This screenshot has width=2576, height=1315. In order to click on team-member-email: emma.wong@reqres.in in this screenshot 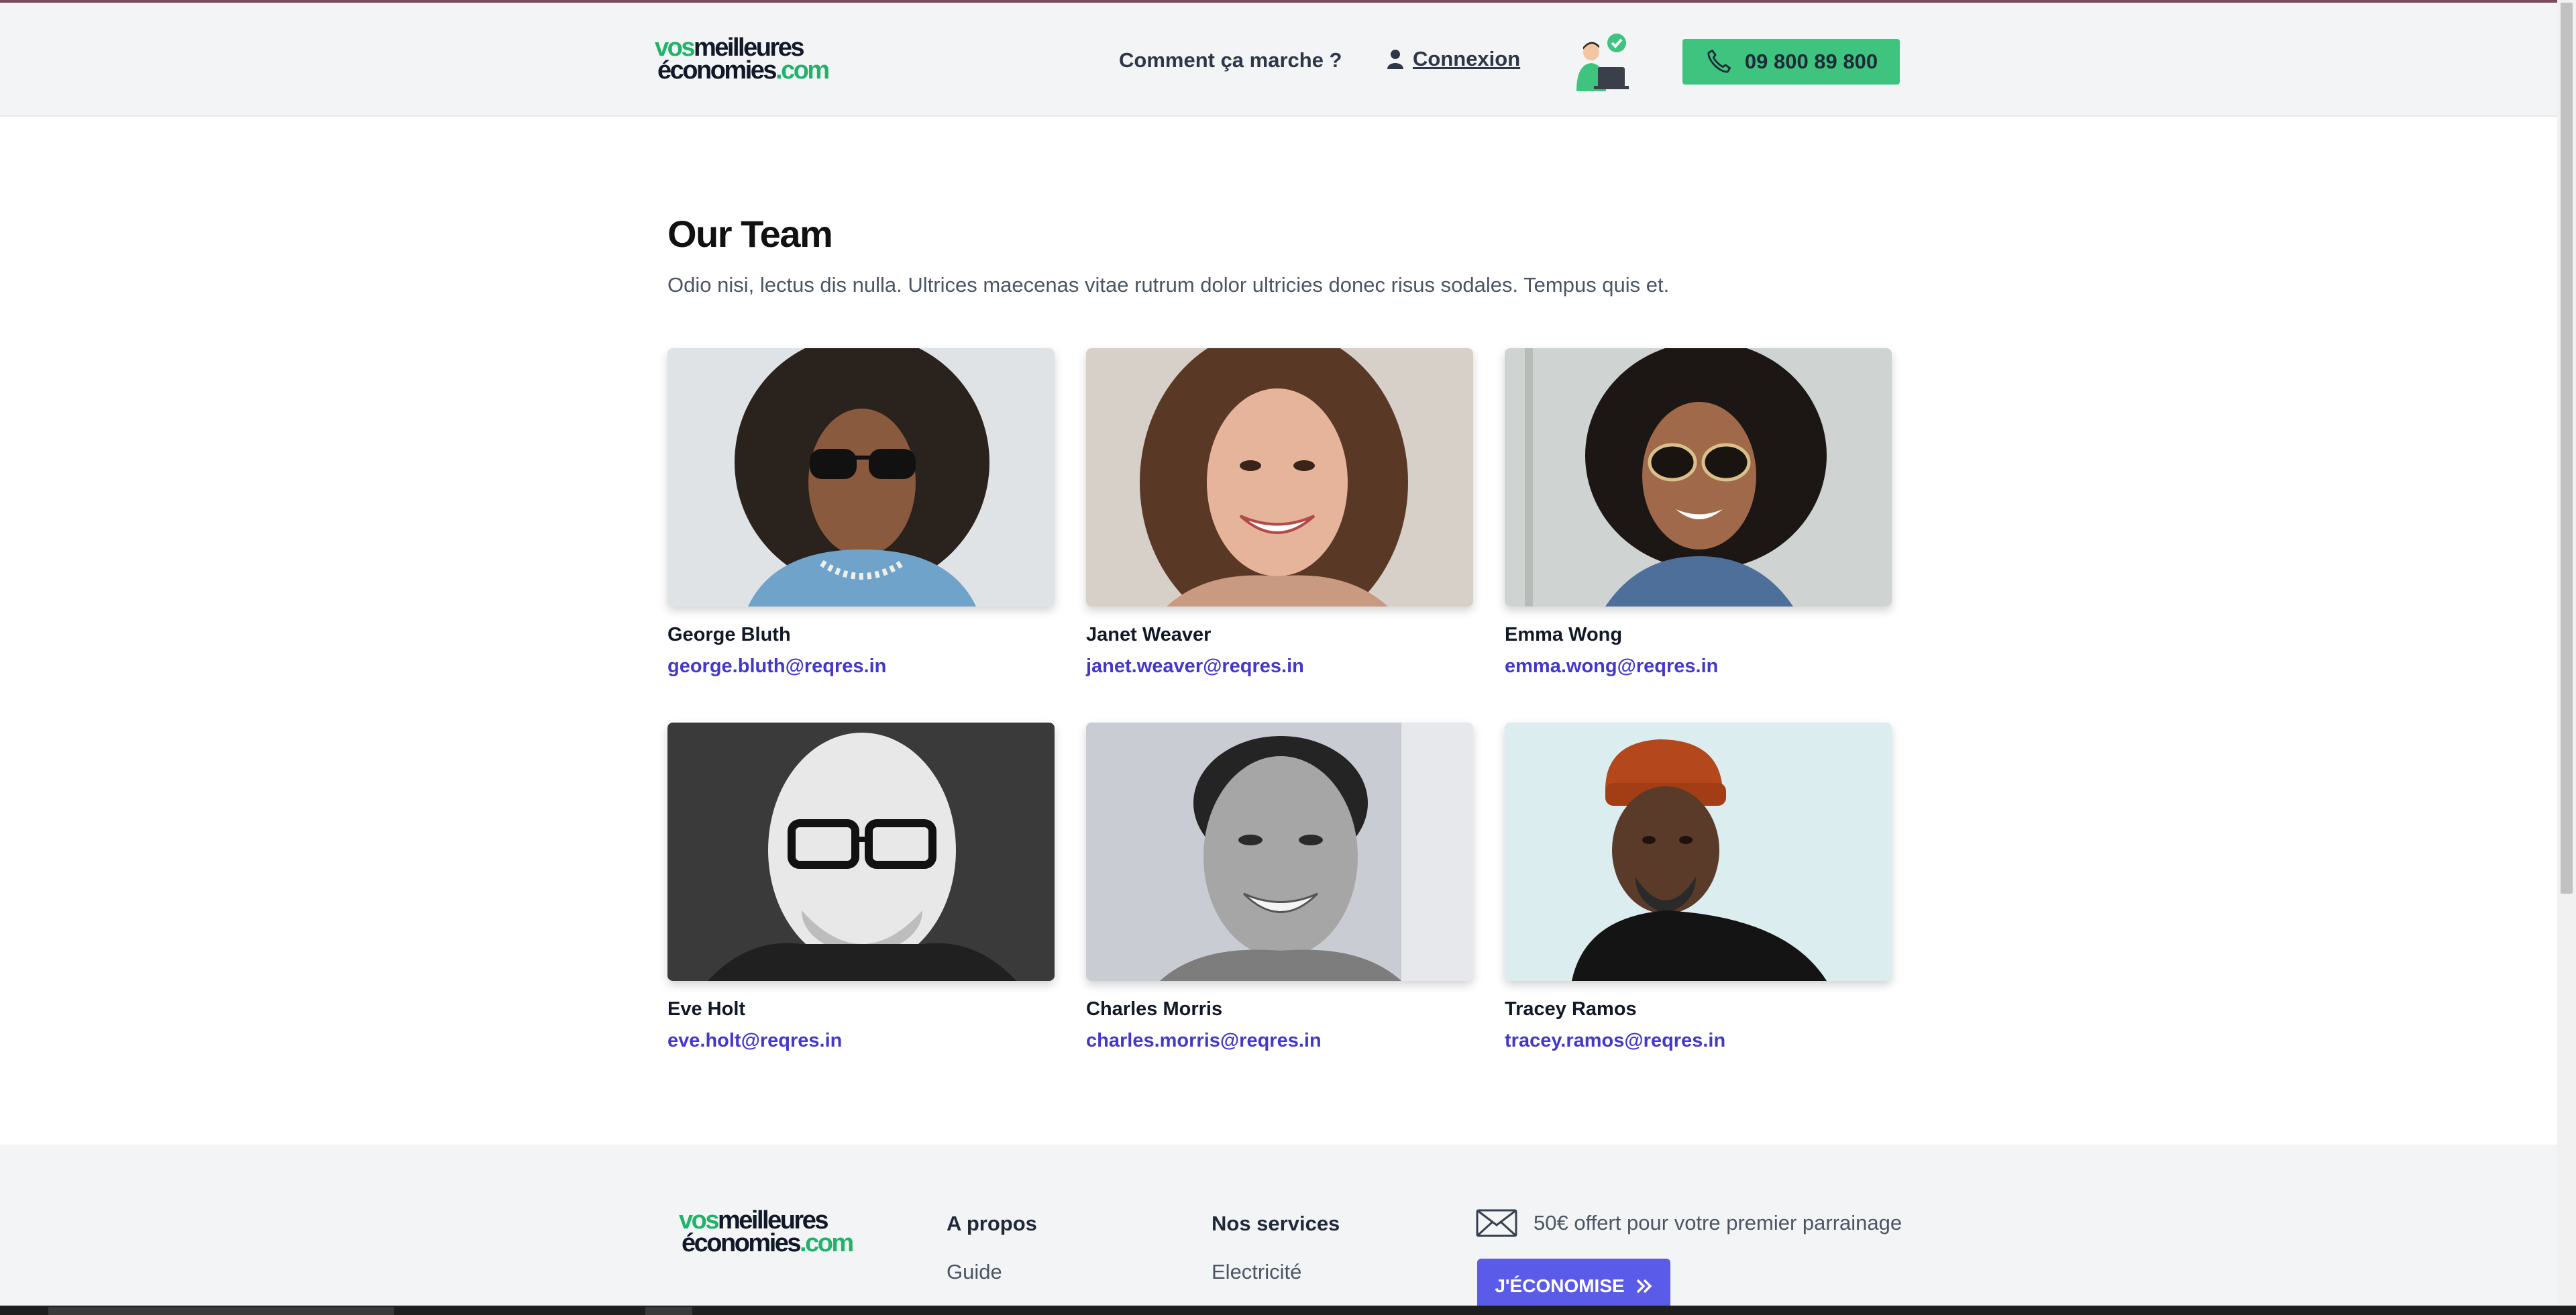, I will do `click(1698, 666)`.